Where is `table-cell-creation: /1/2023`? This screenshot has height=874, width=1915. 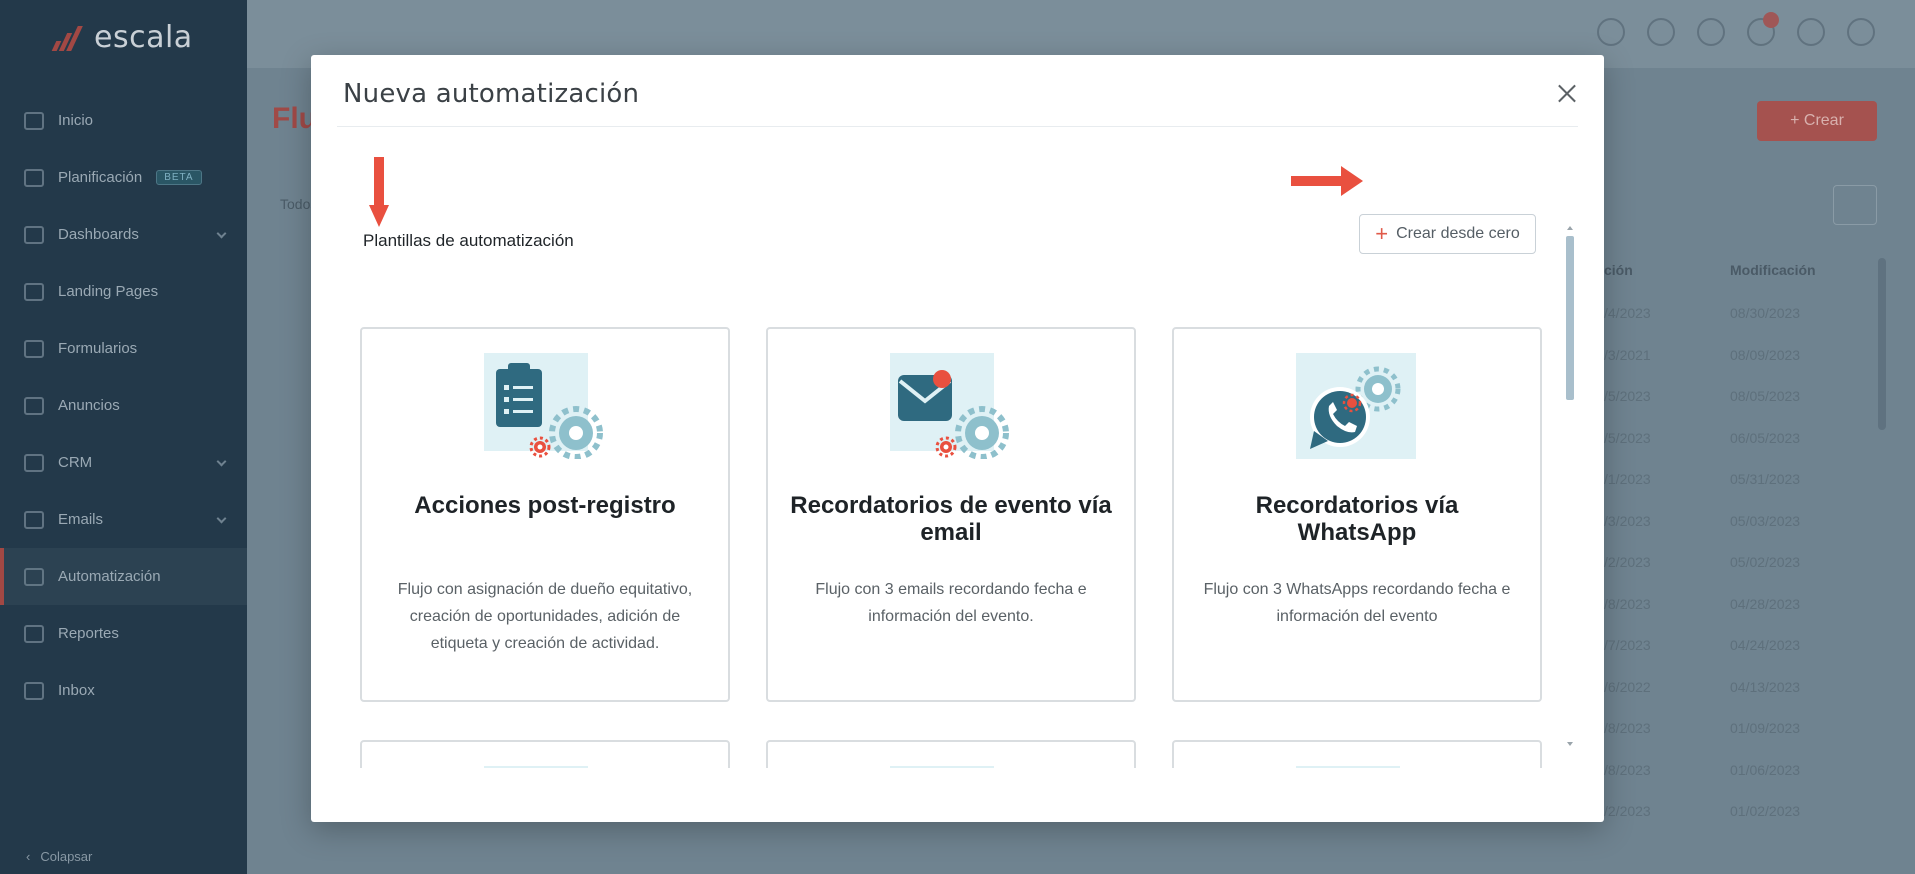
table-cell-creation: /1/2023 is located at coordinates (1627, 479).